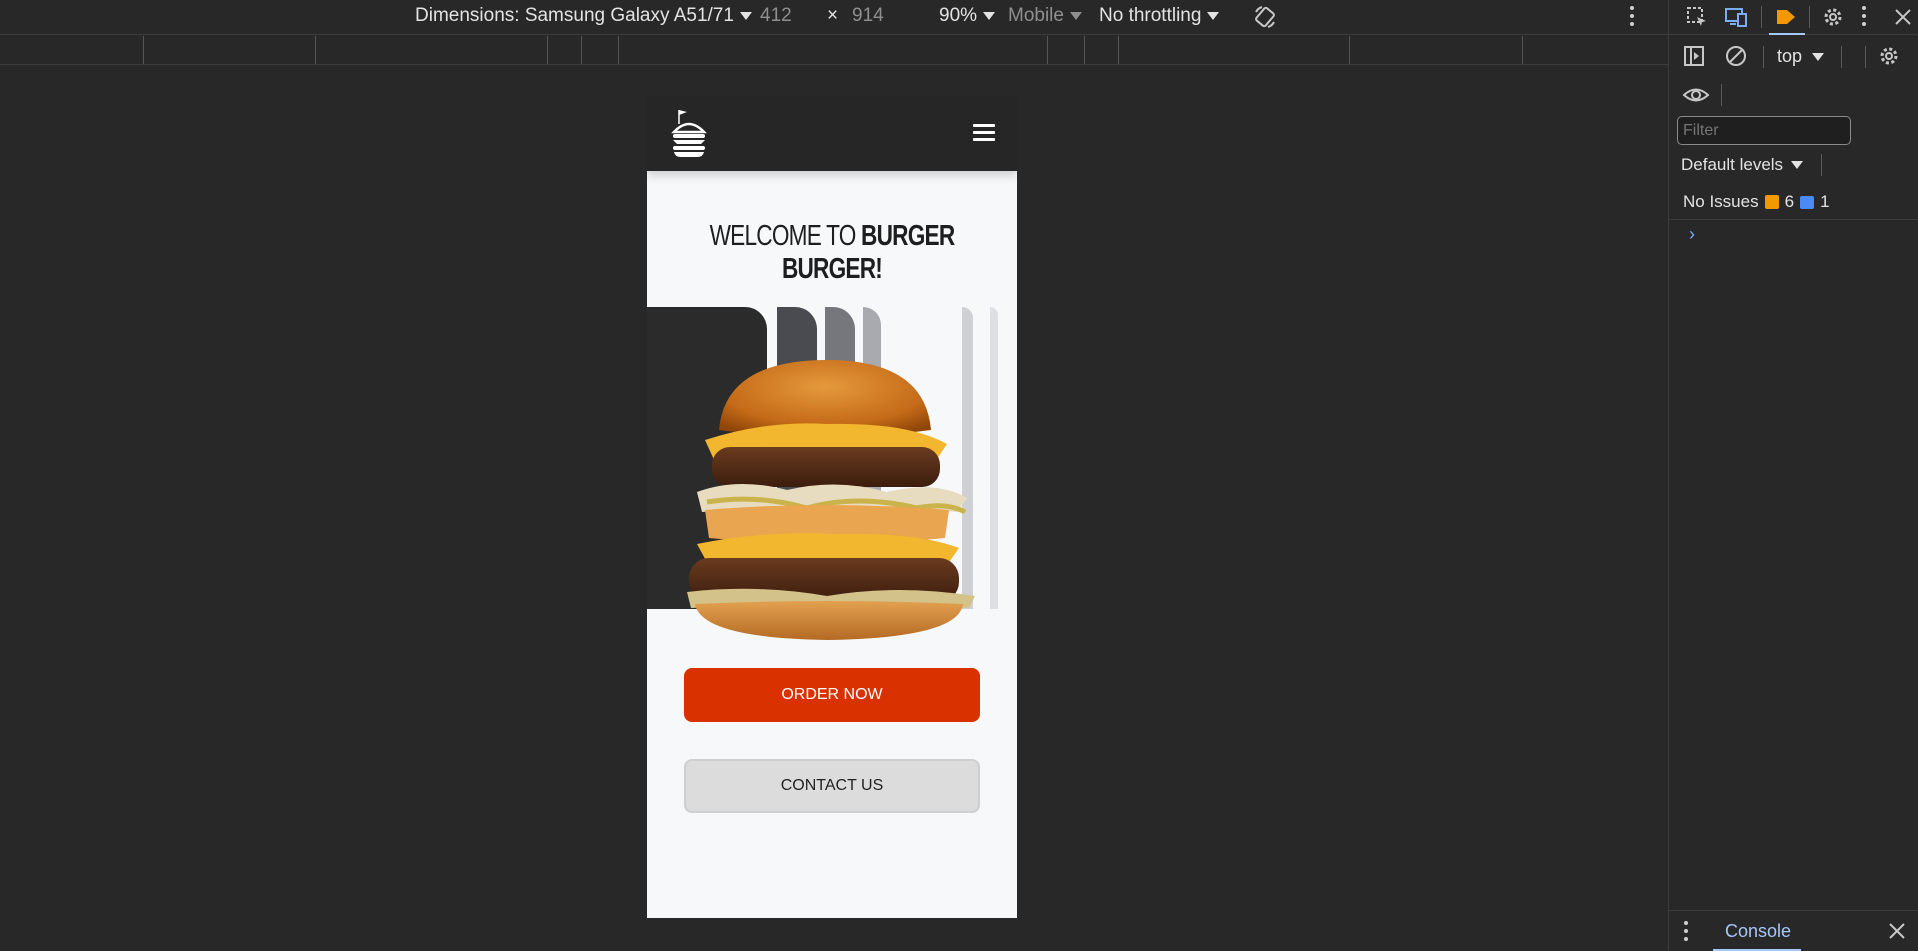 The height and width of the screenshot is (951, 1918). What do you see at coordinates (1697, 17) in the screenshot?
I see `inspect-element-icon` at bounding box center [1697, 17].